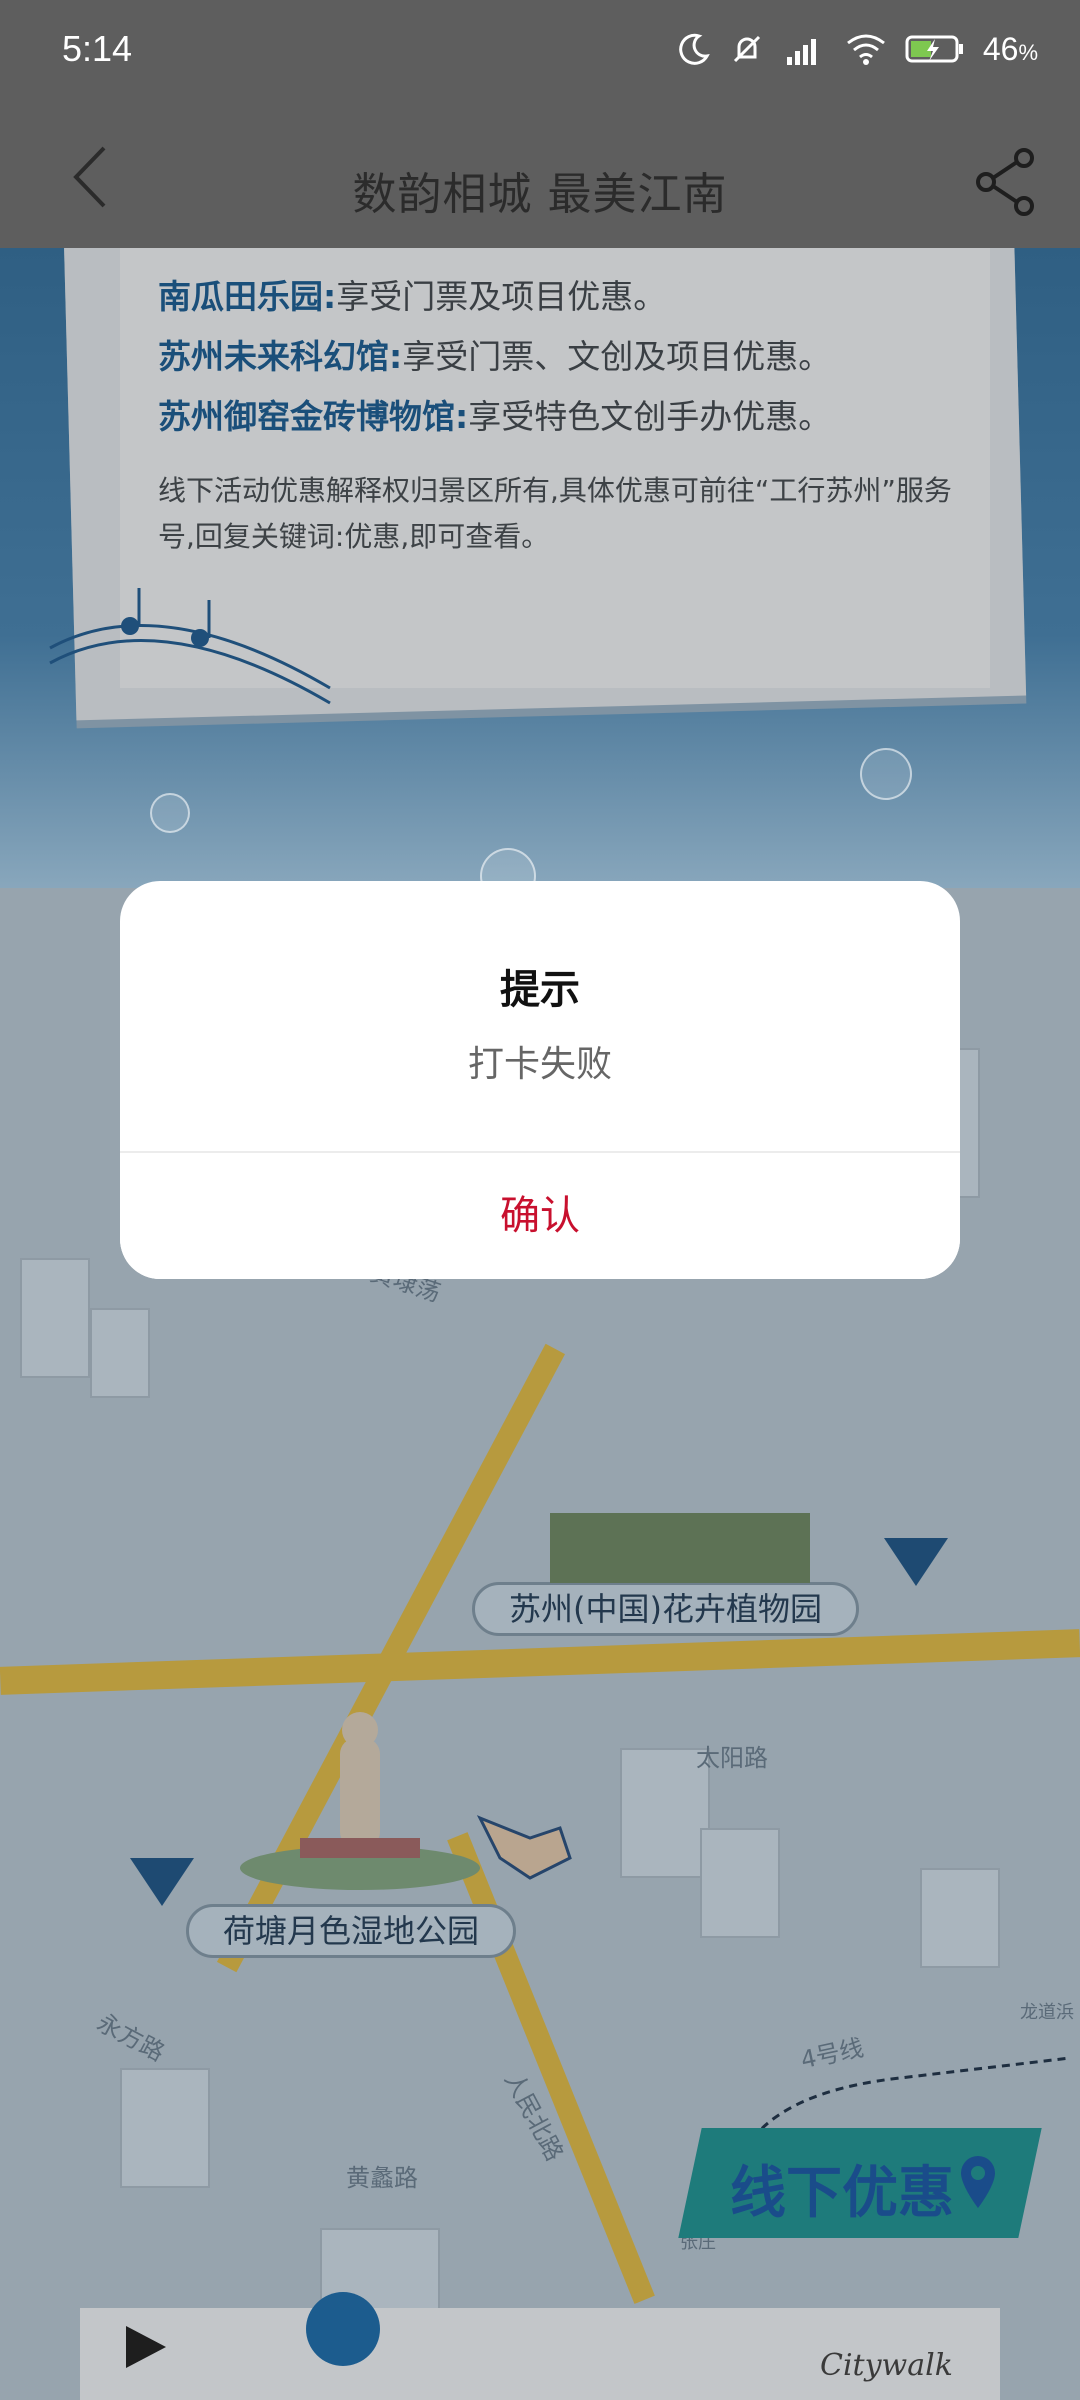 This screenshot has height=2400, width=1080. What do you see at coordinates (131, 2037) in the screenshot?
I see `map-label: 永方路` at bounding box center [131, 2037].